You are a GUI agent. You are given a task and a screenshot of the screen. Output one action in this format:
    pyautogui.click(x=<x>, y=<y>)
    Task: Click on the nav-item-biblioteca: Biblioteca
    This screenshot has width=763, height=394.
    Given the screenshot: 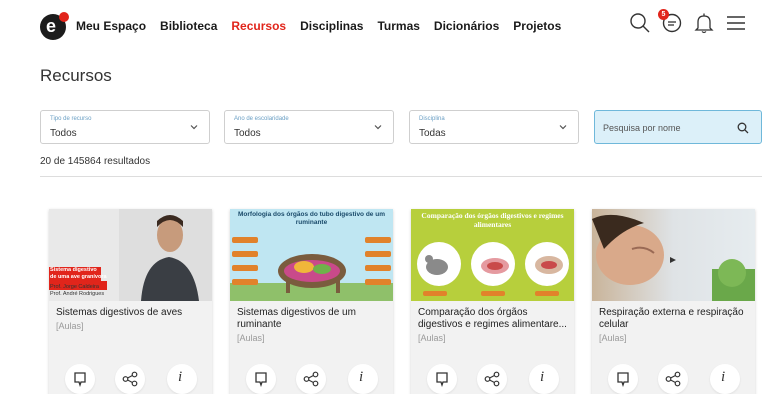 What is the action you would take?
    pyautogui.click(x=188, y=26)
    